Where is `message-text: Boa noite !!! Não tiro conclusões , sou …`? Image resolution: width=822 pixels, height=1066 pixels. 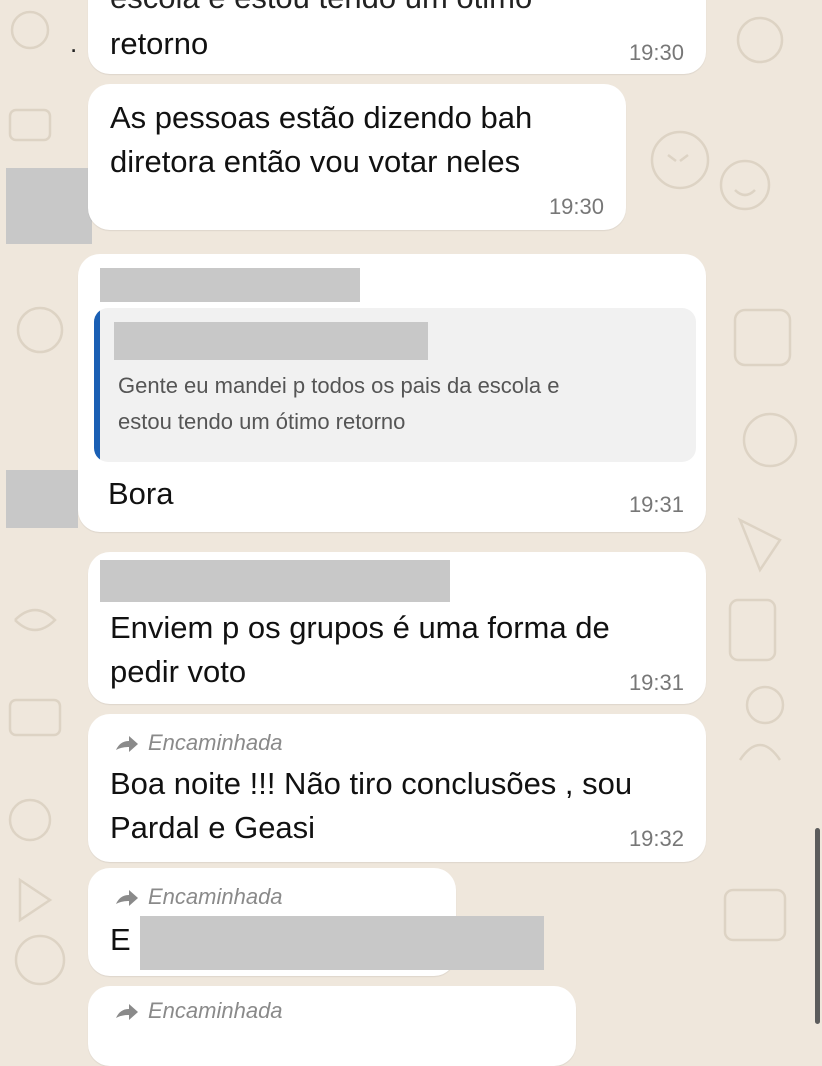
message-text: Boa noite !!! Não tiro conclusões , sou … is located at coordinates (371, 805).